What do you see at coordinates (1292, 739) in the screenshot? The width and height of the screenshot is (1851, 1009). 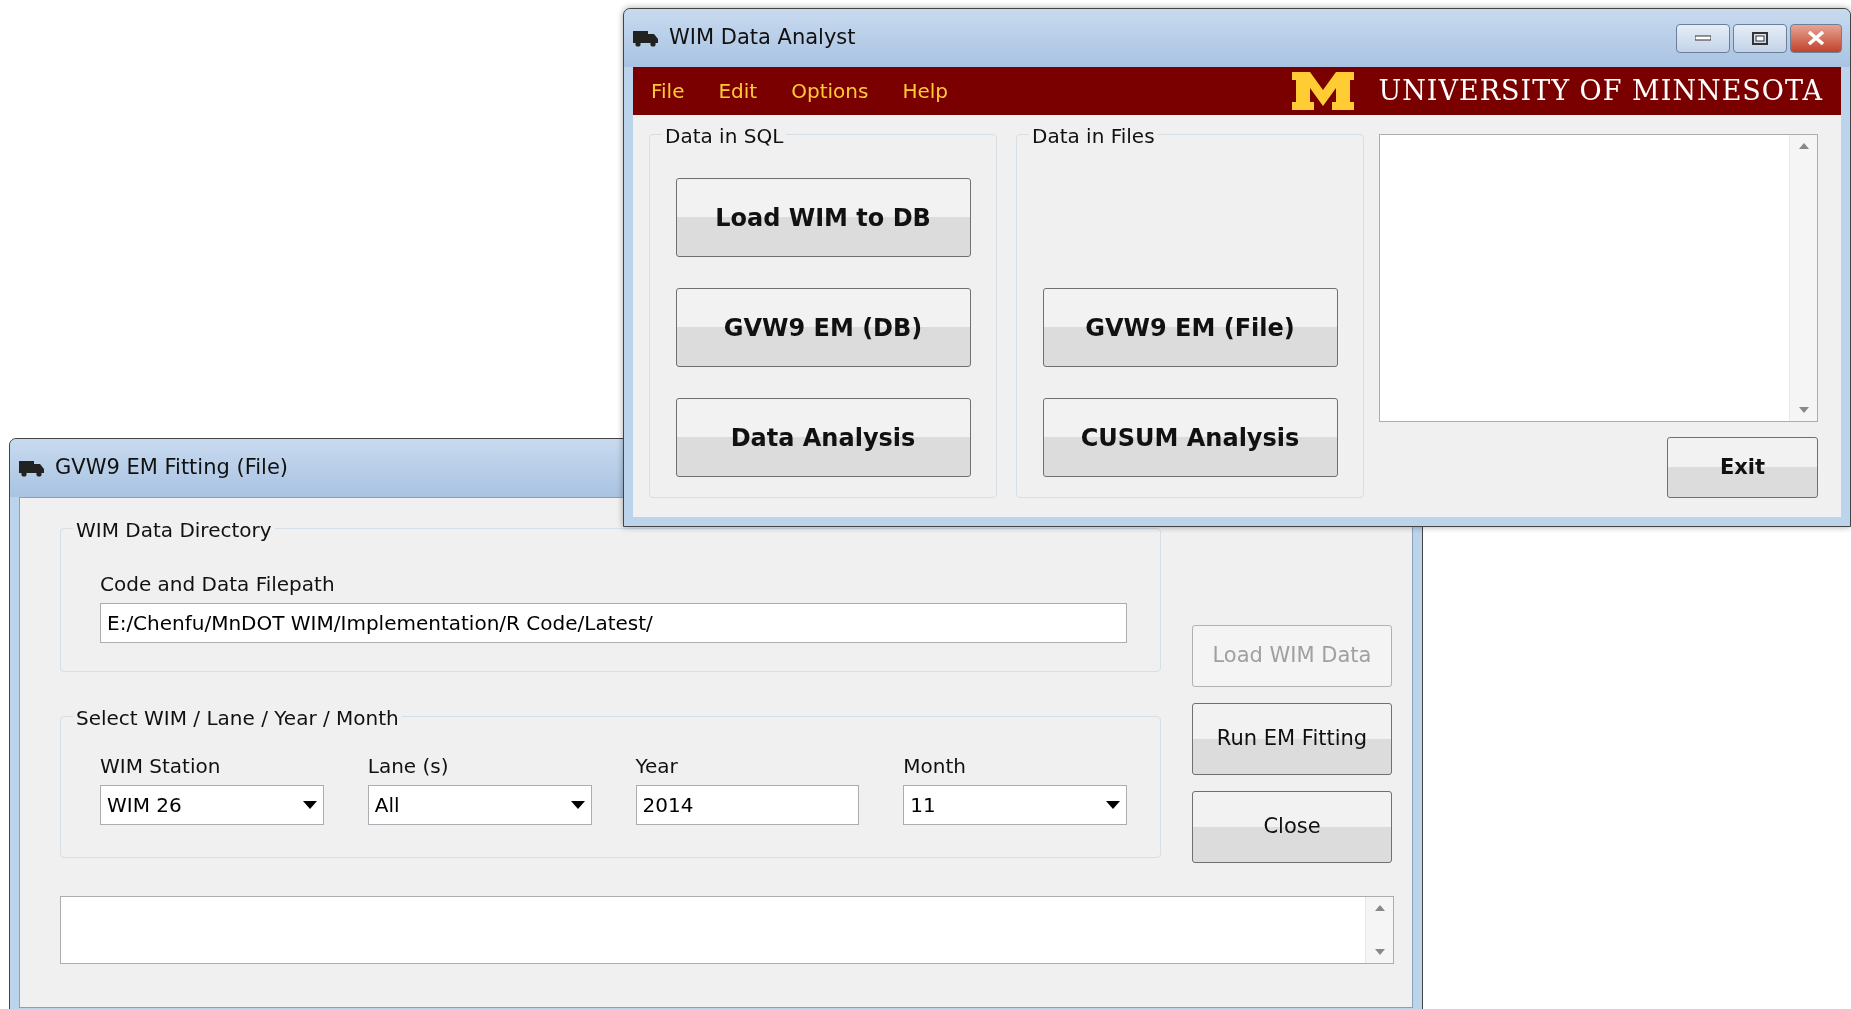 I see `dialog-button: Run EM Fitting` at bounding box center [1292, 739].